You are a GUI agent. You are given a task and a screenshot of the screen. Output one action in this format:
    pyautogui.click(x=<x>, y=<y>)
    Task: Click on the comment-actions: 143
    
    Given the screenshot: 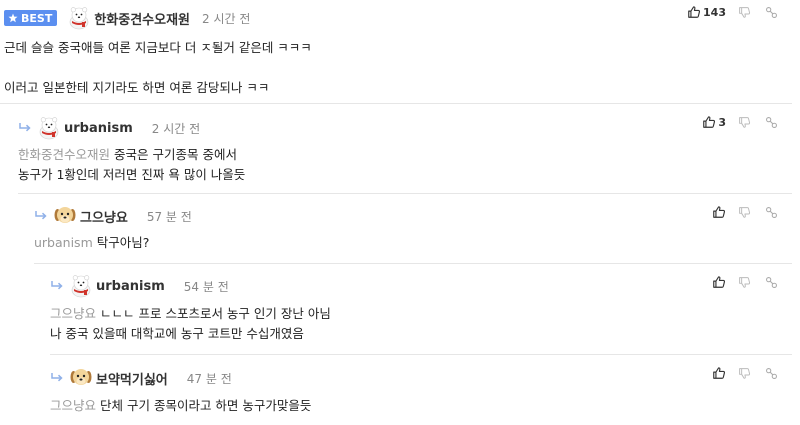 What is the action you would take?
    pyautogui.click(x=732, y=12)
    